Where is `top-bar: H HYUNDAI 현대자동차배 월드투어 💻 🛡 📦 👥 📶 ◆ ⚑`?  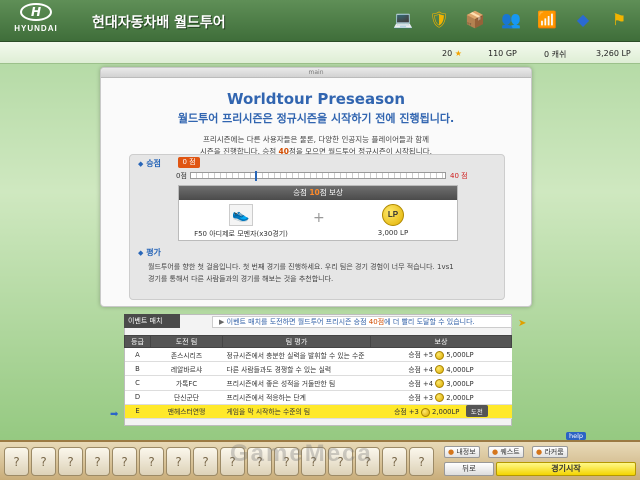
top-bar: H HYUNDAI 현대자동차배 월드투어 💻 🛡 📦 👥 📶 ◆ ⚑ is located at coordinates (320, 21).